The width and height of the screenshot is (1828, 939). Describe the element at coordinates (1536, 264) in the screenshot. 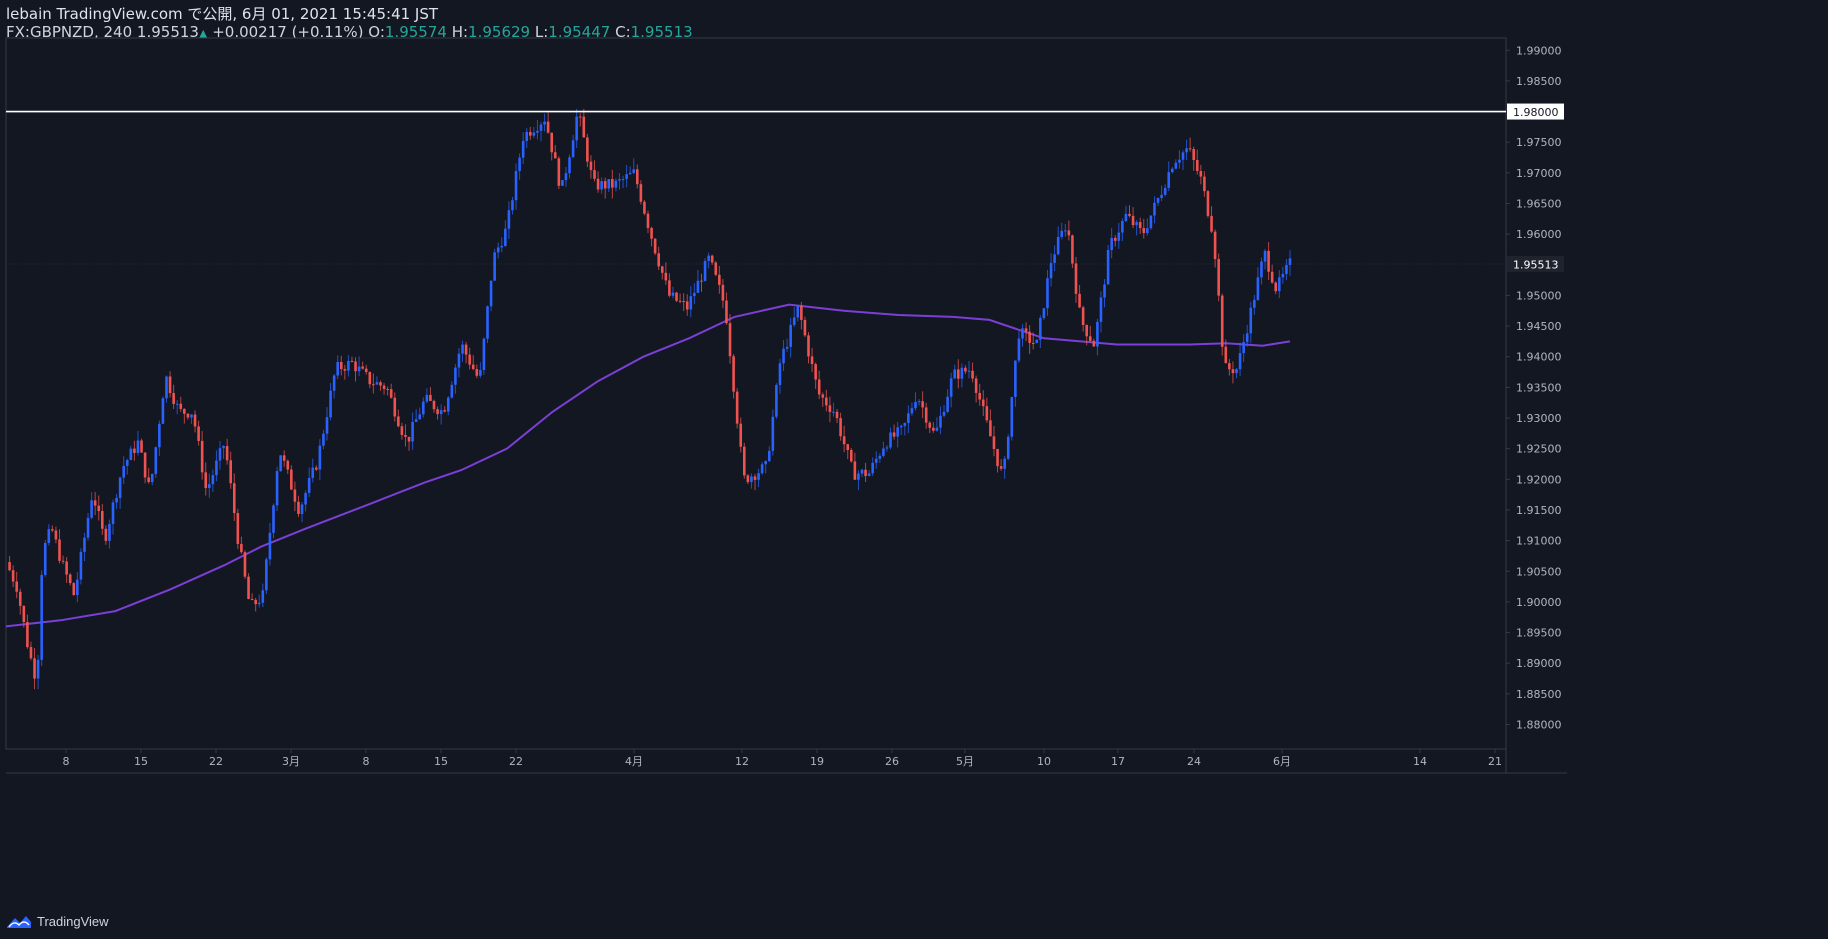

I see `last-price-label: 1.95513` at that location.